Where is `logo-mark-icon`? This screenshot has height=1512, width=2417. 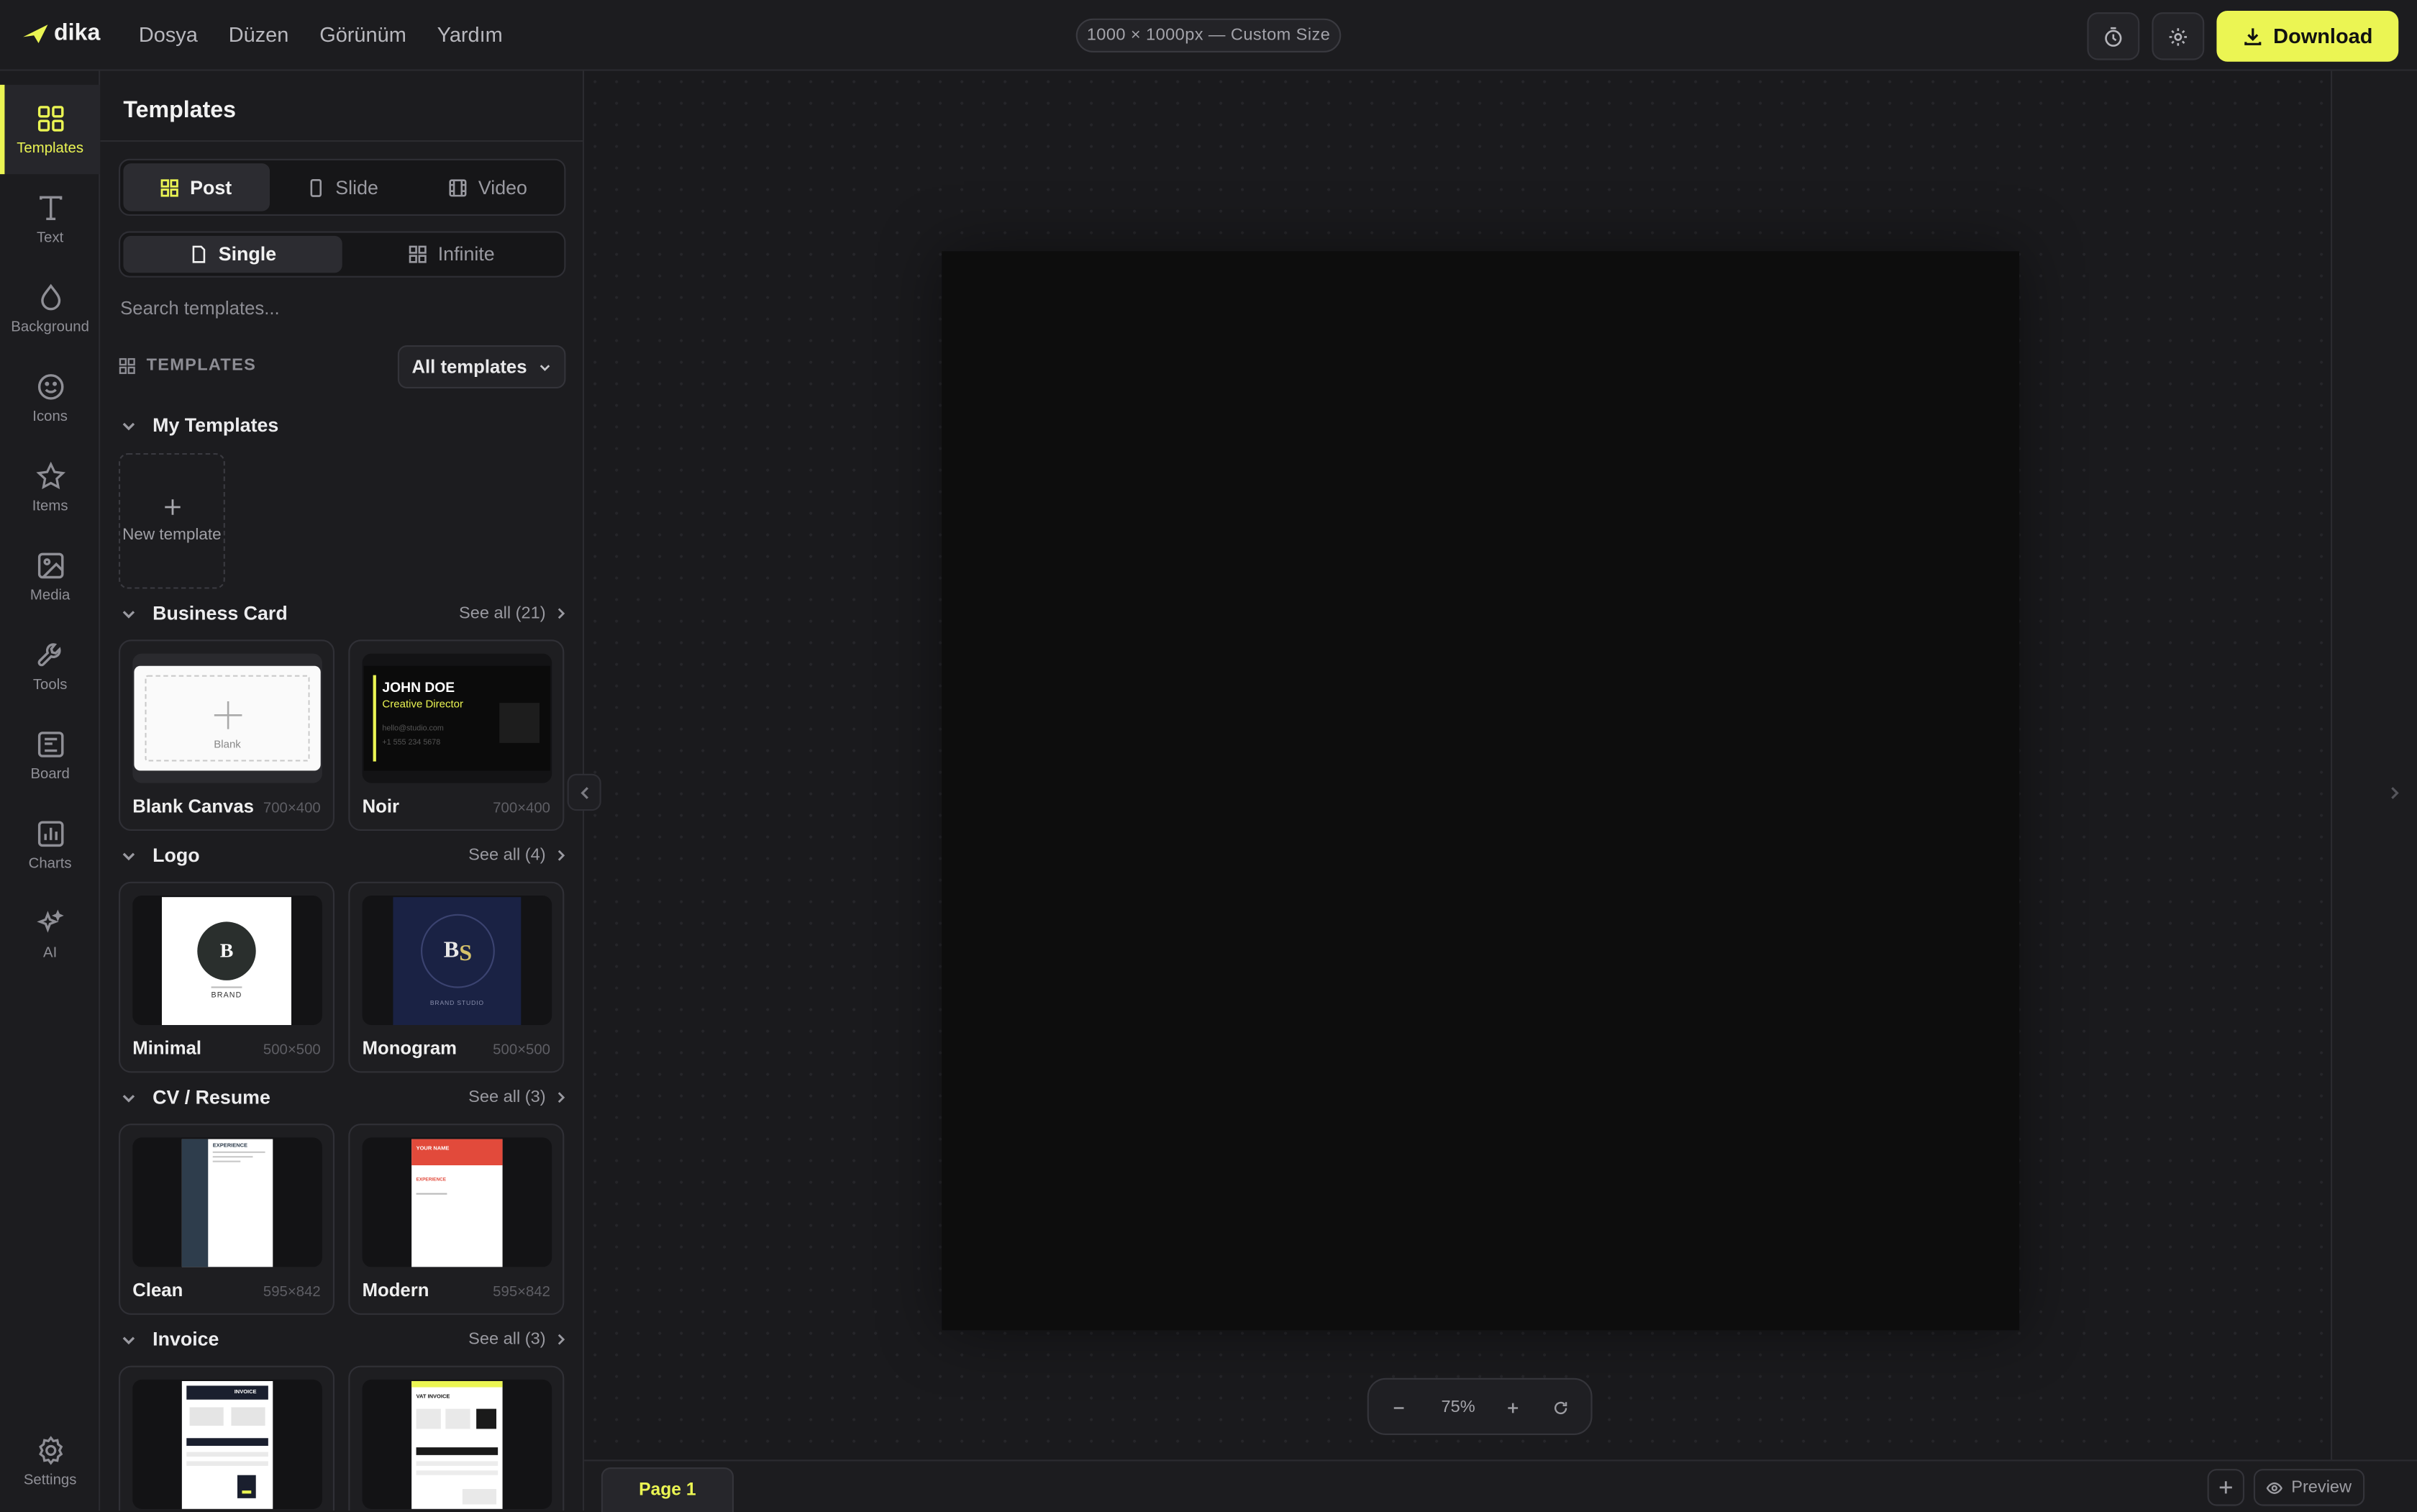
logo-mark-icon is located at coordinates (35, 33).